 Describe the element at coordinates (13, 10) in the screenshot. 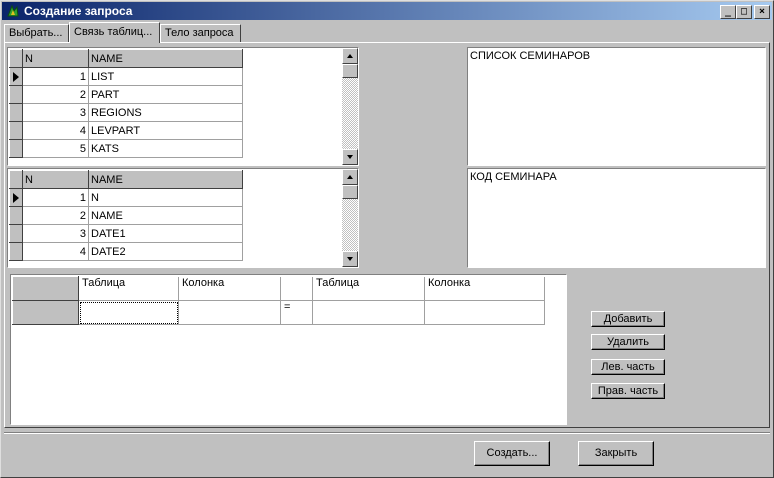

I see `app-icon` at that location.